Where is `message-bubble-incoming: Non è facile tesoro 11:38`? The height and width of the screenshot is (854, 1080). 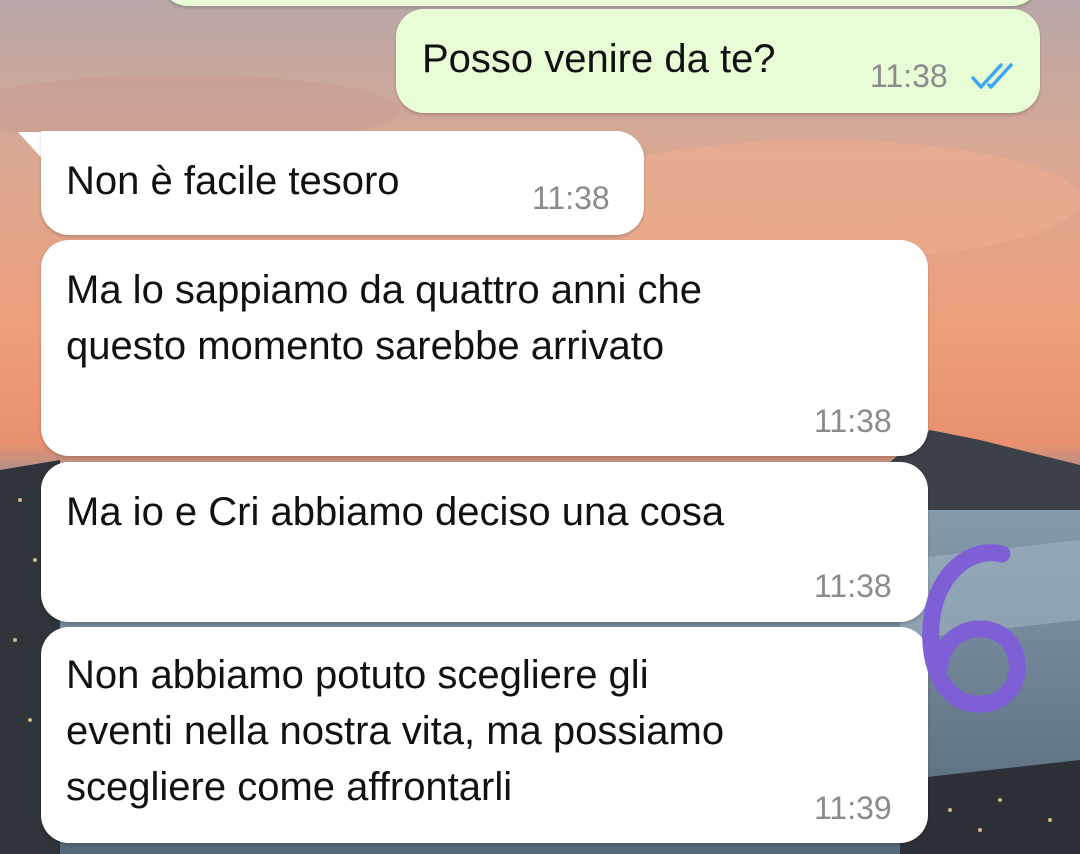 message-bubble-incoming: Non è facile tesoro 11:38 is located at coordinates (342, 183).